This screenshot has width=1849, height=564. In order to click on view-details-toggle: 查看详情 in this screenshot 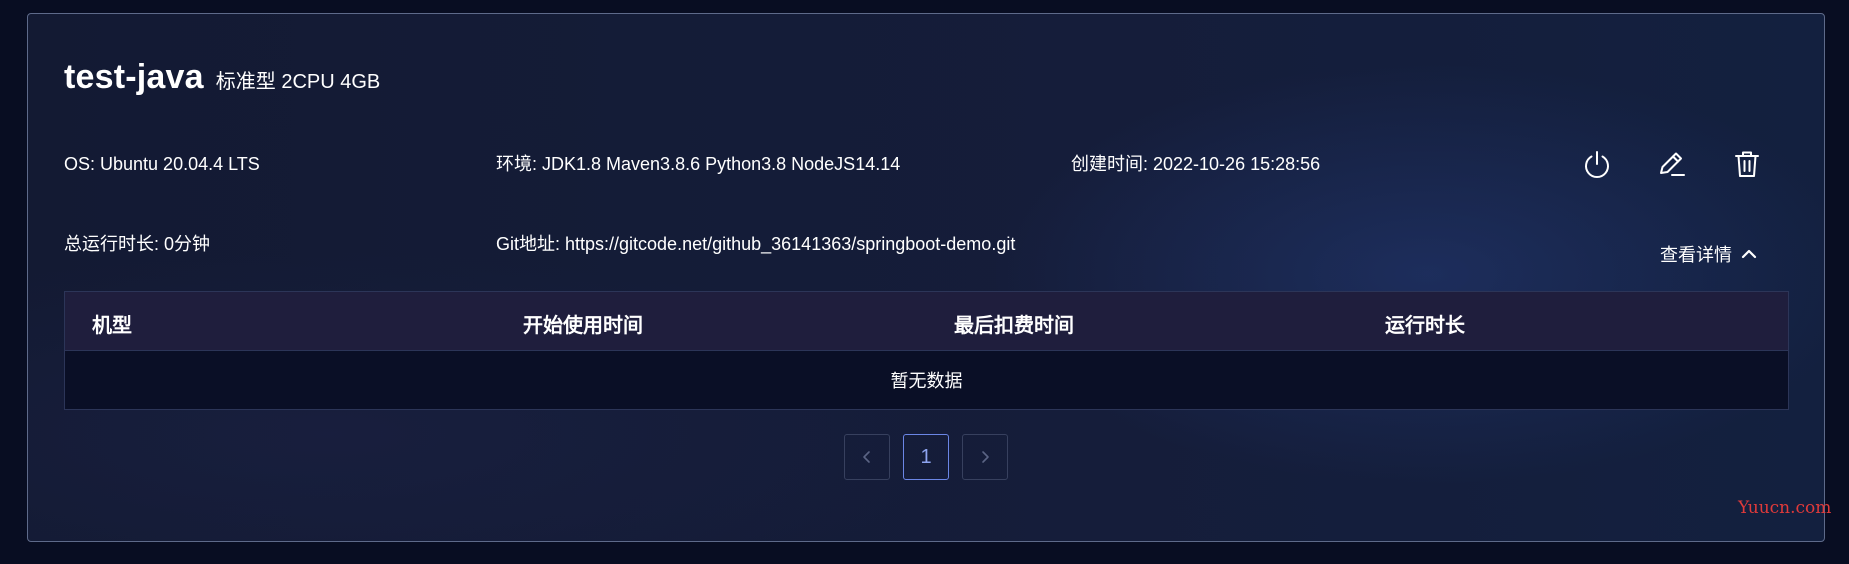, I will do `click(1709, 254)`.